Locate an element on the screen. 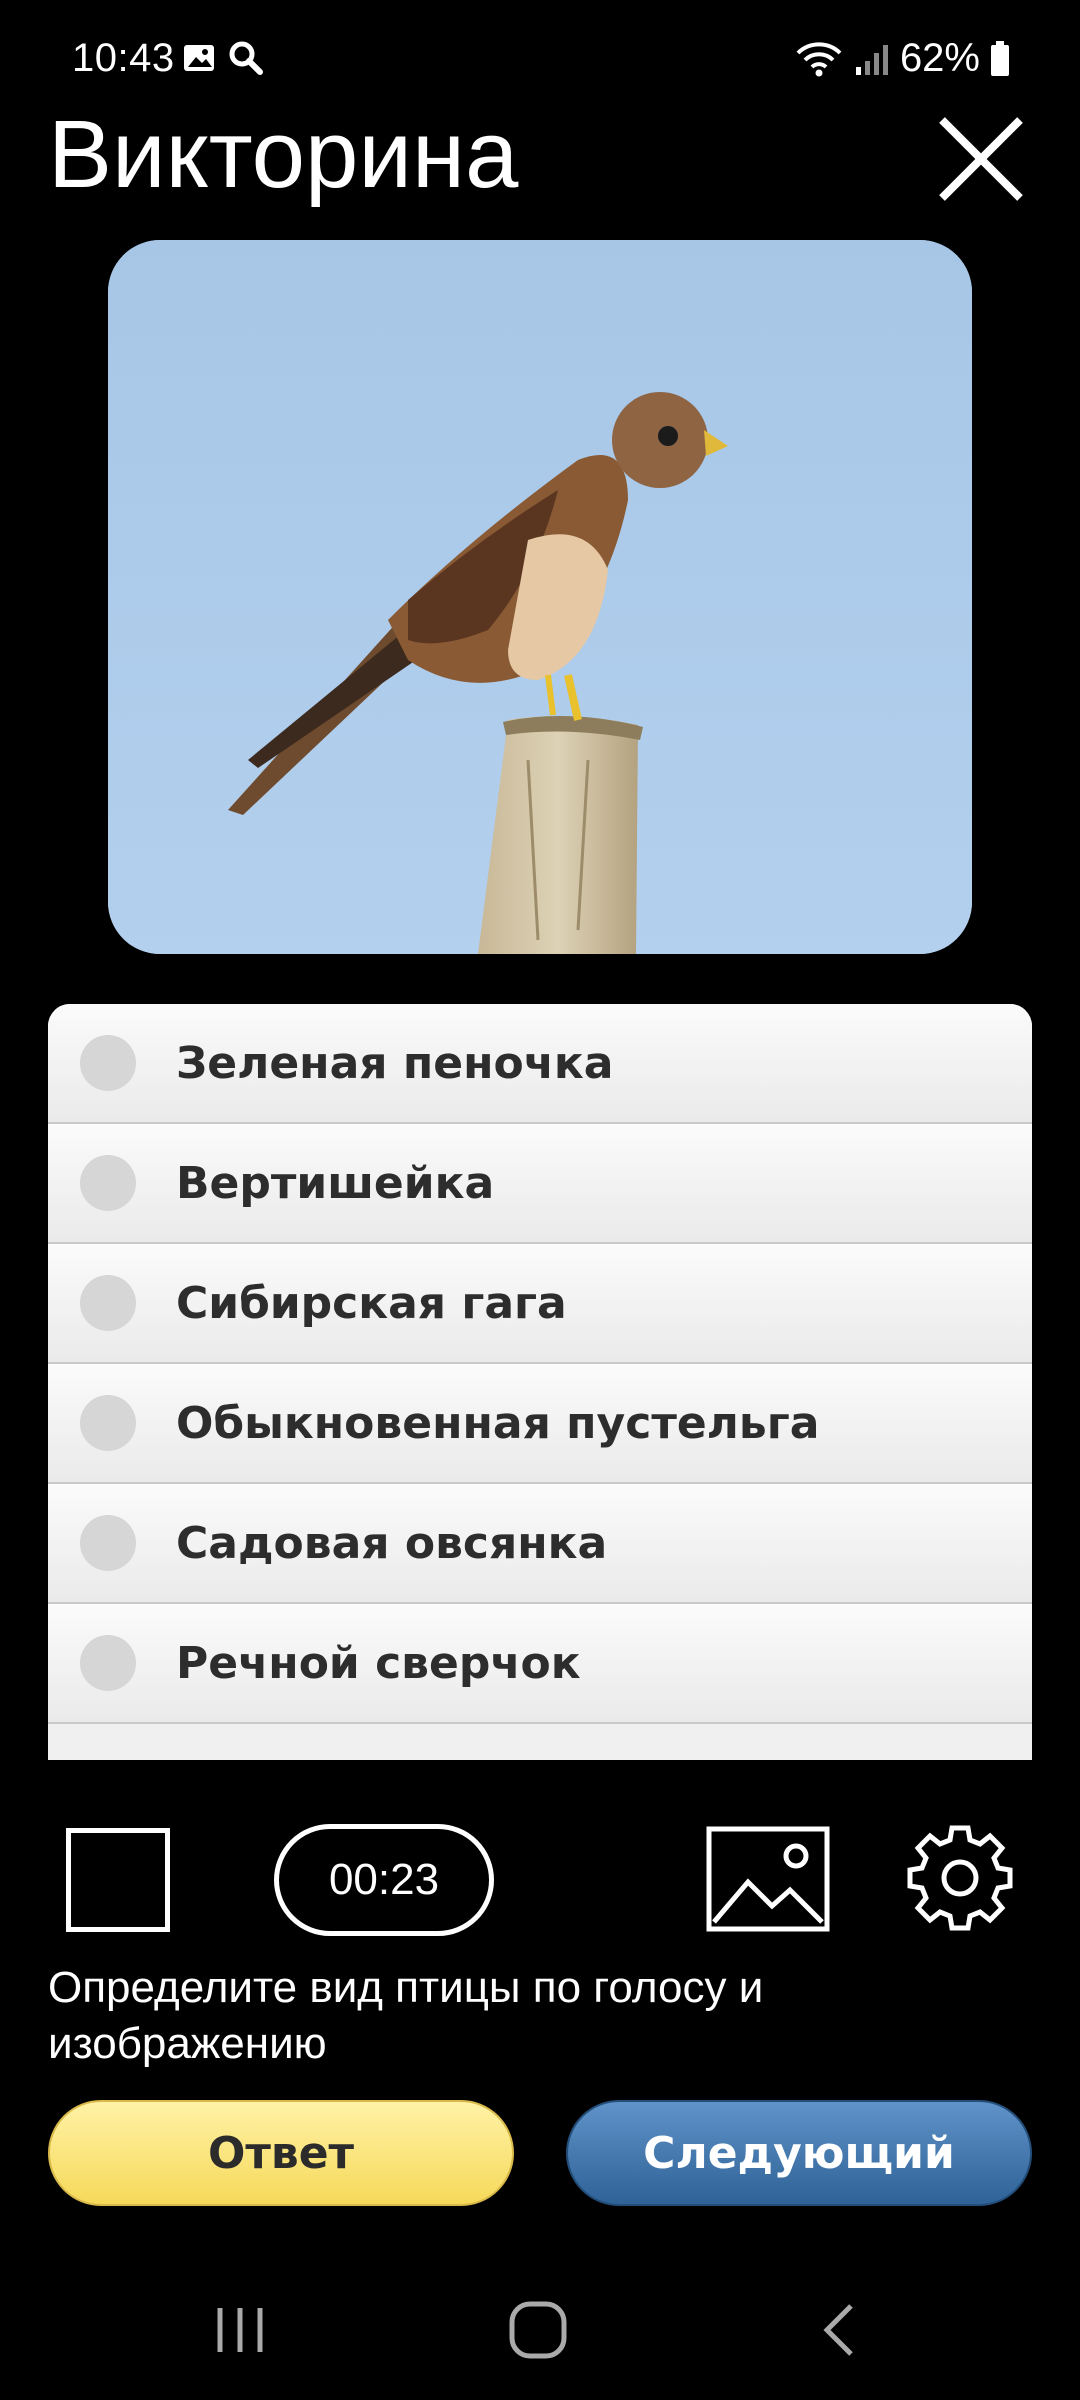 The width and height of the screenshot is (1080, 2400). option-item: Обыкновенная пустельга is located at coordinates (540, 1424).